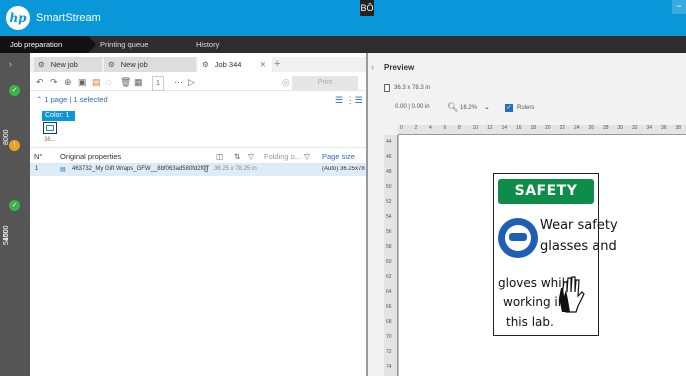 Image resolution: width=686 pixels, height=376 pixels. Describe the element at coordinates (263, 64) in the screenshot. I see `close-icon: ✕` at that location.